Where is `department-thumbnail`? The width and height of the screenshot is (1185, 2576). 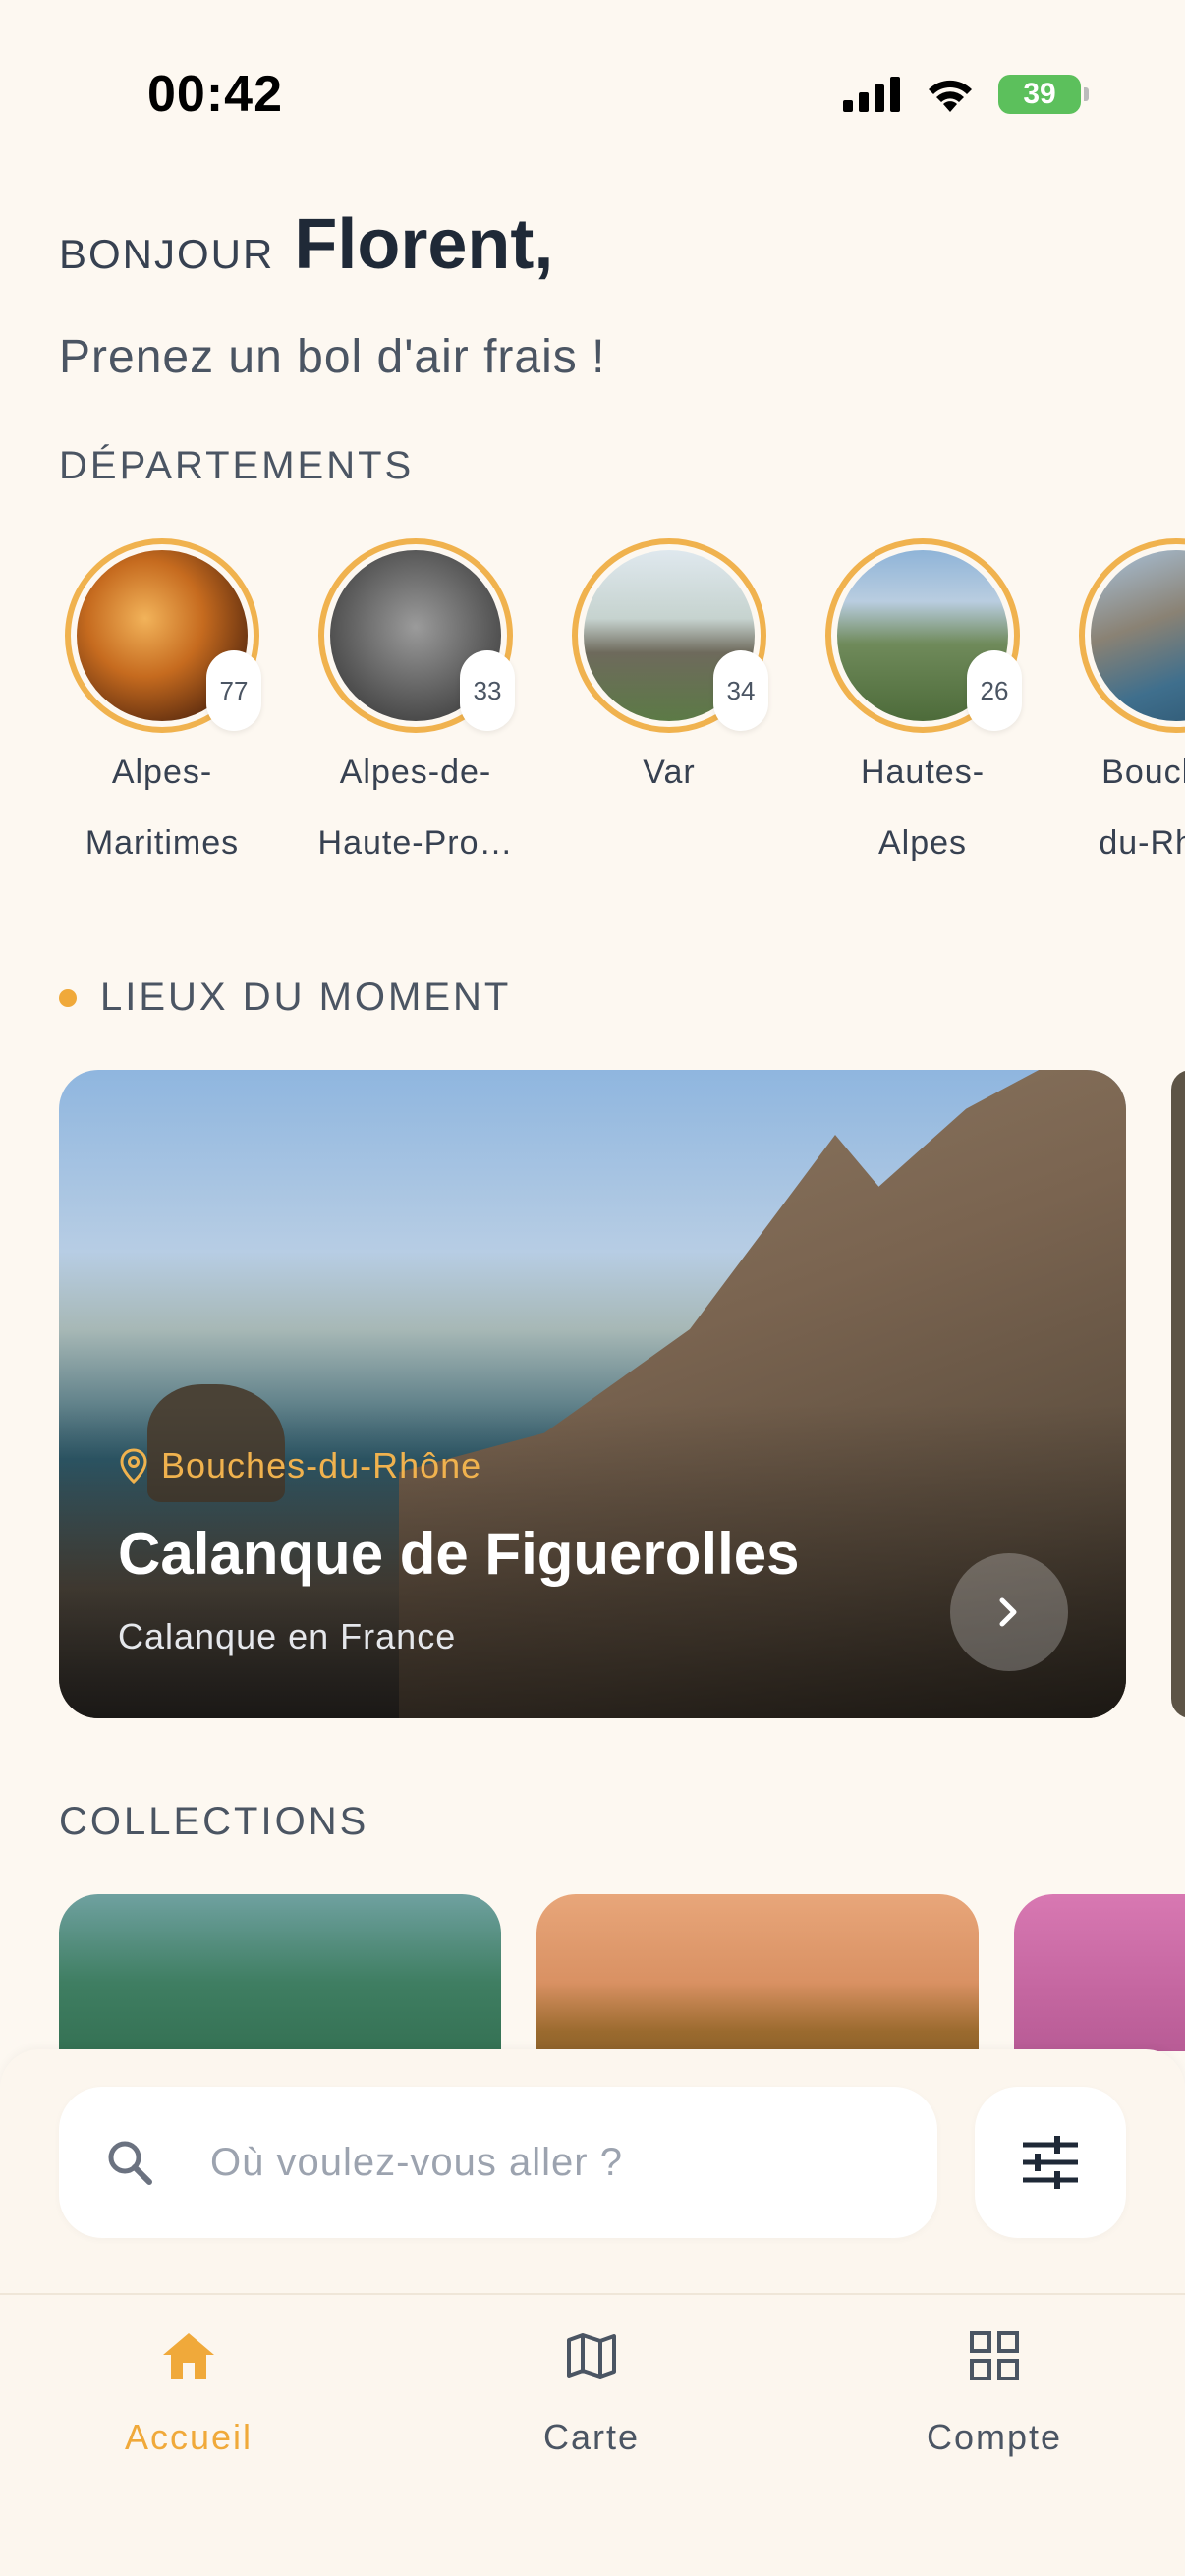
department-thumbnail is located at coordinates (1132, 635).